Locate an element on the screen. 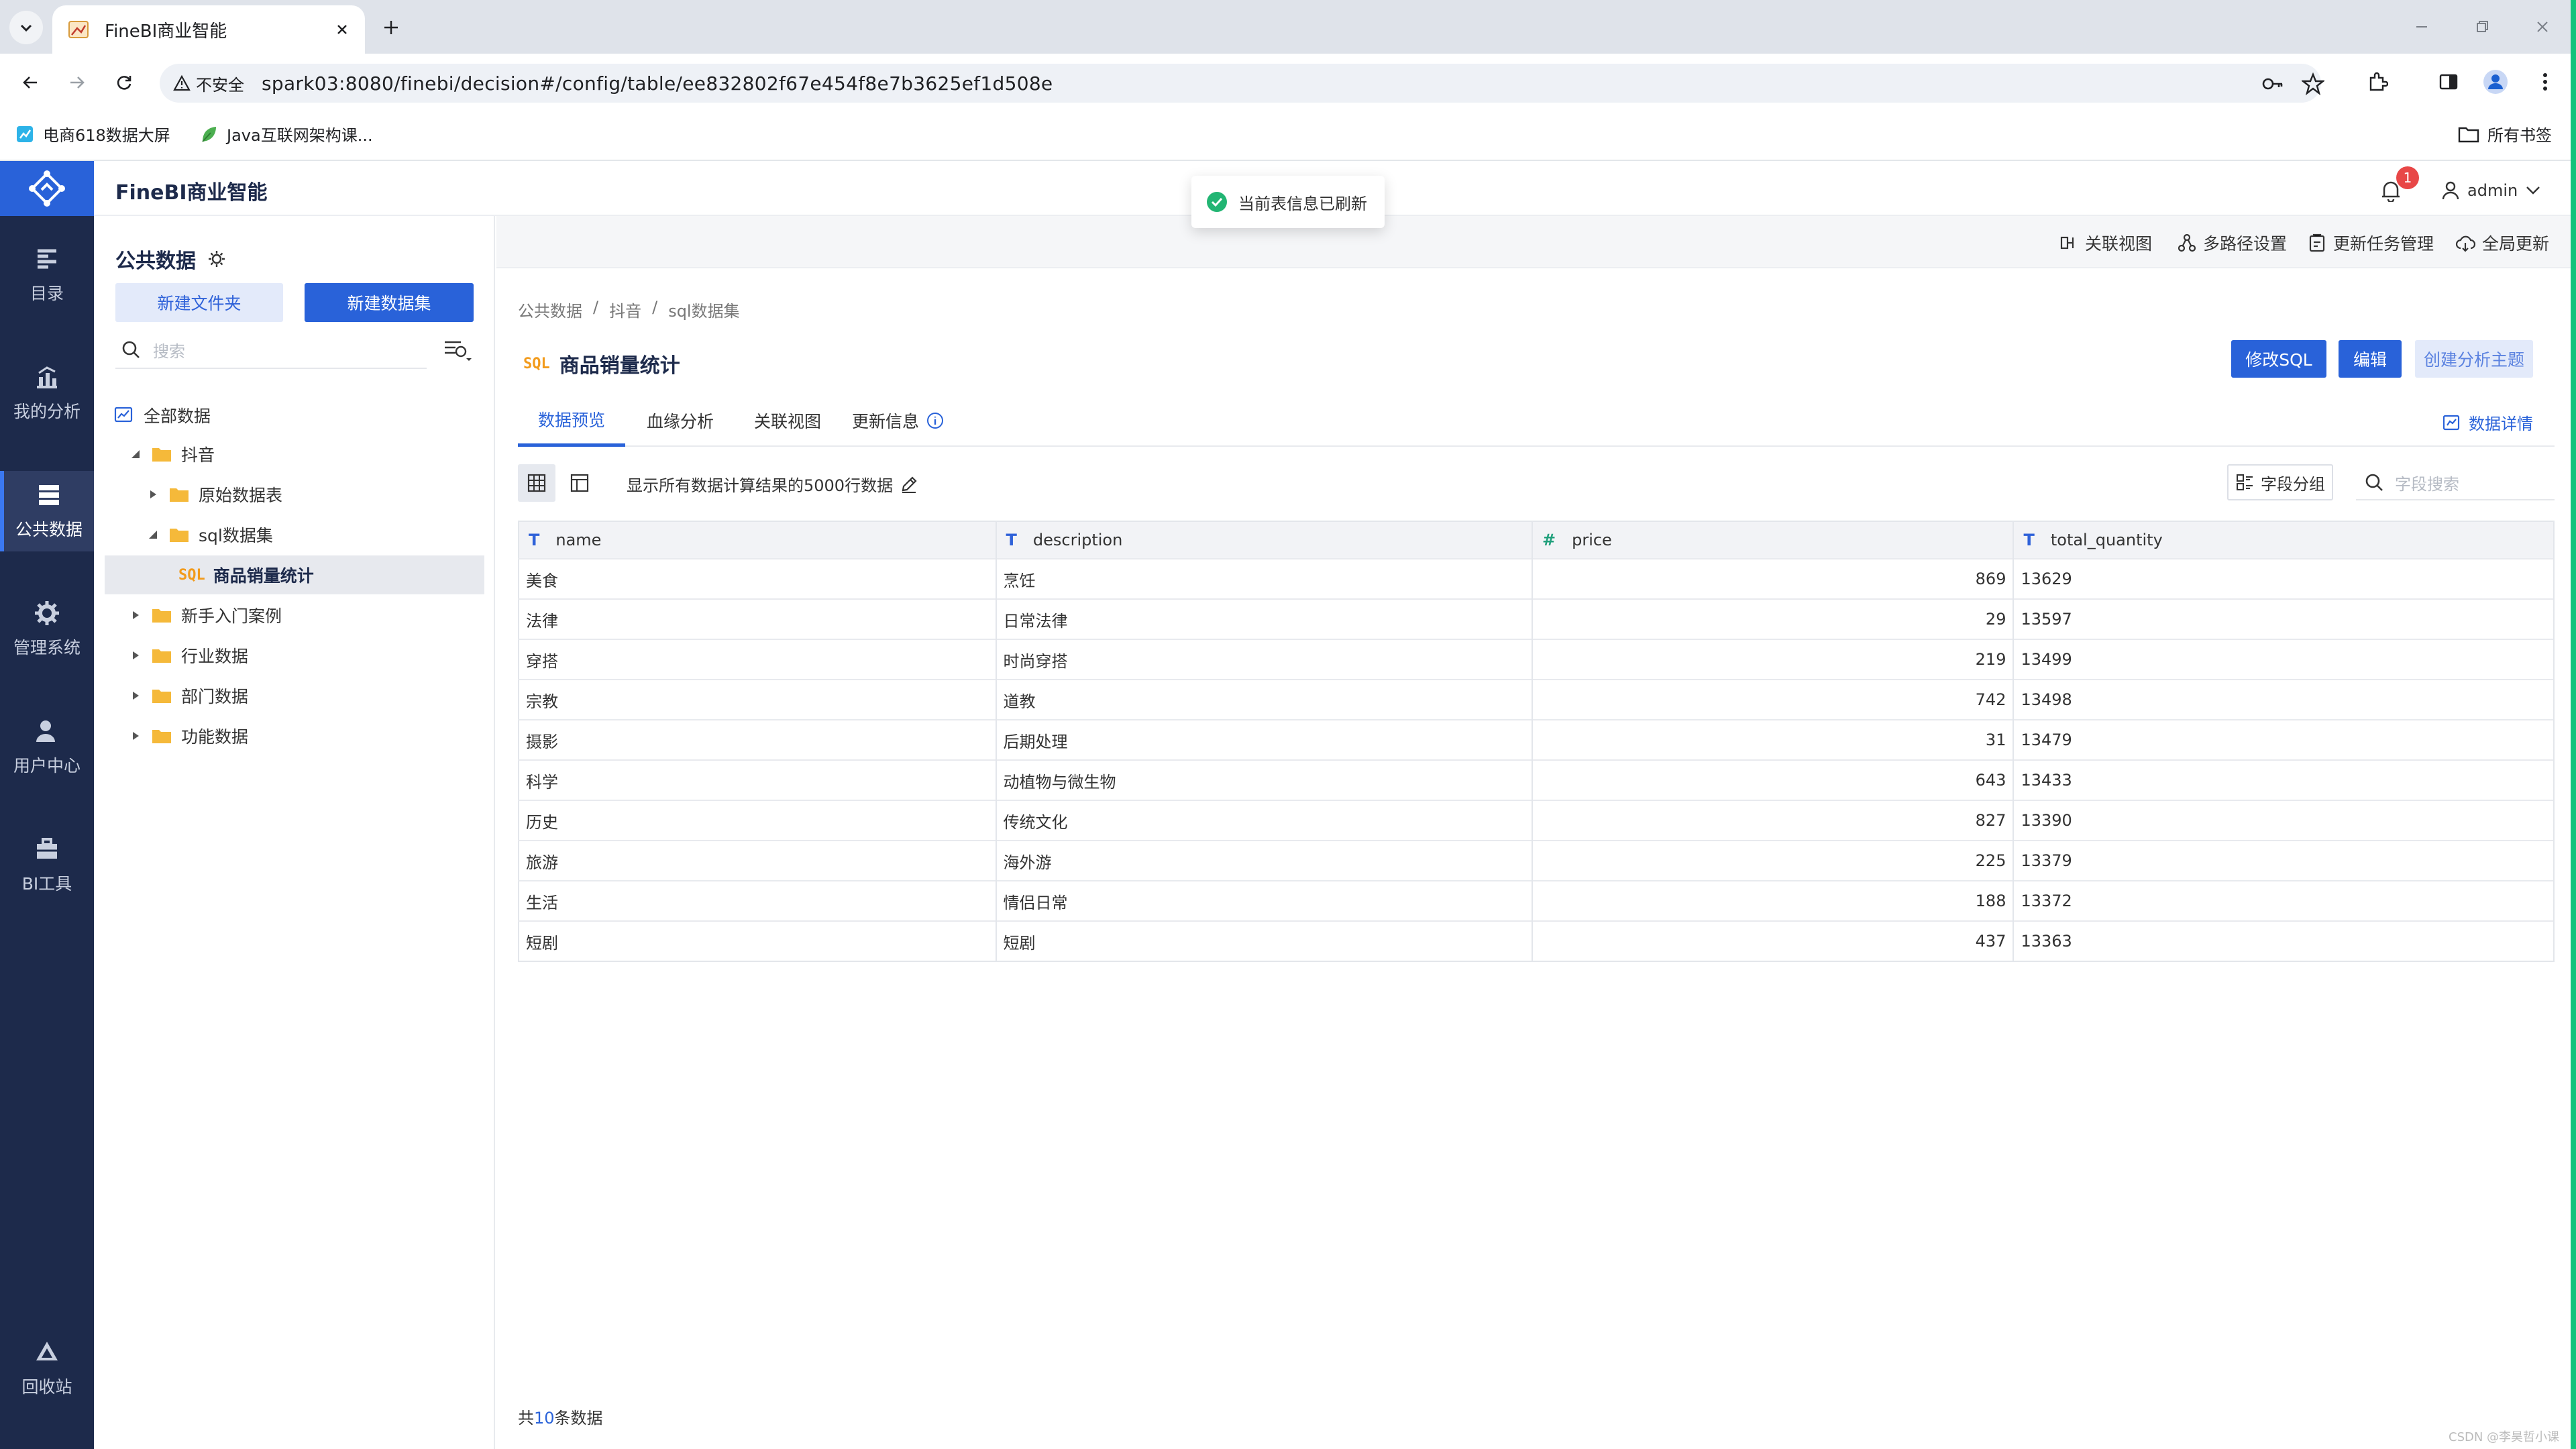 The height and width of the screenshot is (1449, 2576). extensions-puzzle-icon is located at coordinates (2377, 81).